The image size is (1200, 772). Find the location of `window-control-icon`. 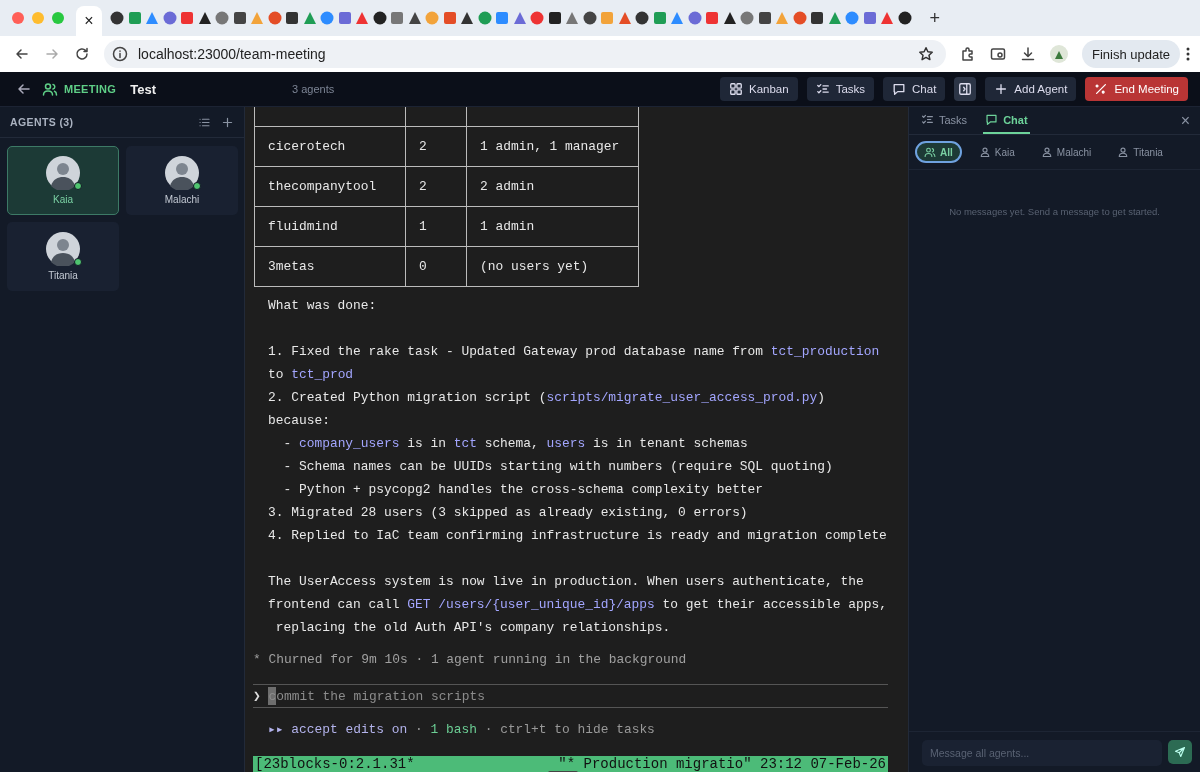

window-control-icon is located at coordinates (18, 18).